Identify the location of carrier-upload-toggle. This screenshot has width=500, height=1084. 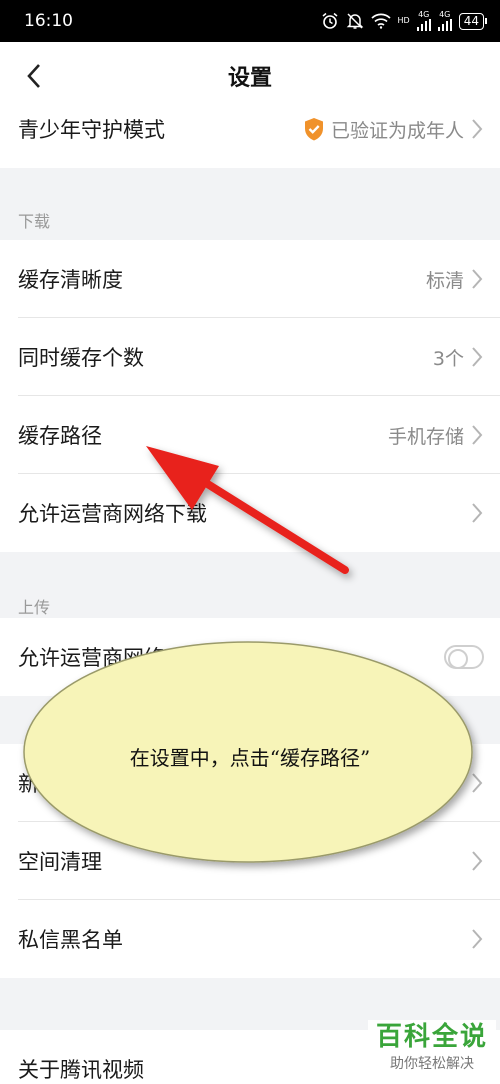
(464, 657).